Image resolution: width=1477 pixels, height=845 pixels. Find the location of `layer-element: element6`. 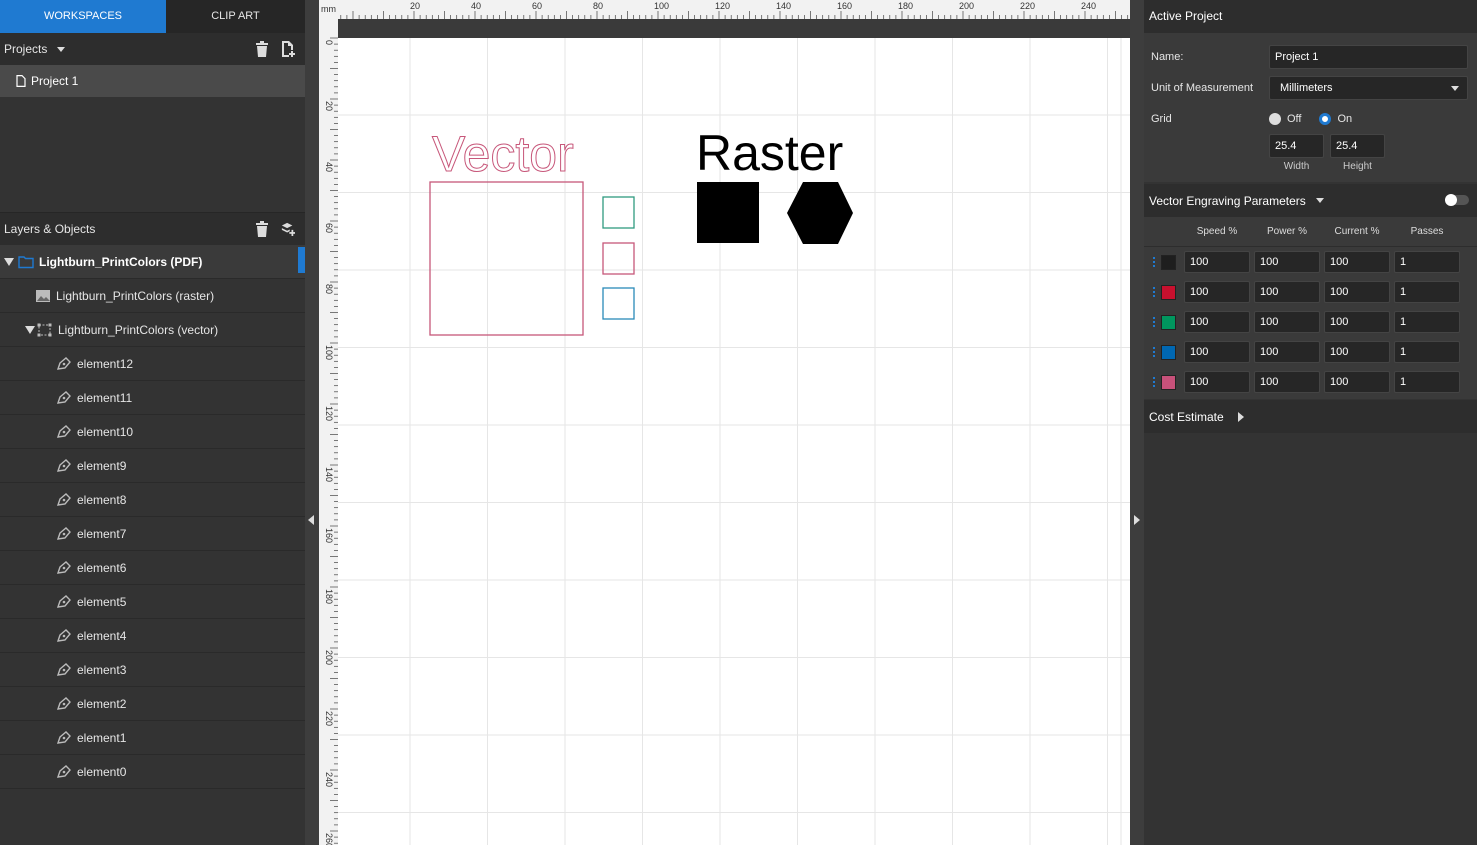

layer-element: element6 is located at coordinates (152, 568).